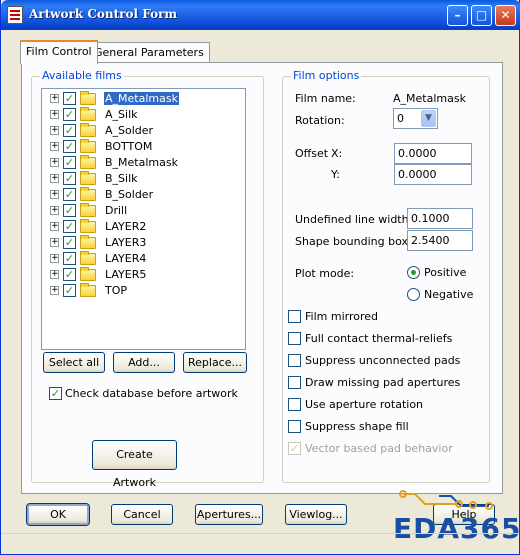 This screenshot has height=555, width=520. What do you see at coordinates (457, 15) in the screenshot?
I see `minimize-icon: –` at bounding box center [457, 15].